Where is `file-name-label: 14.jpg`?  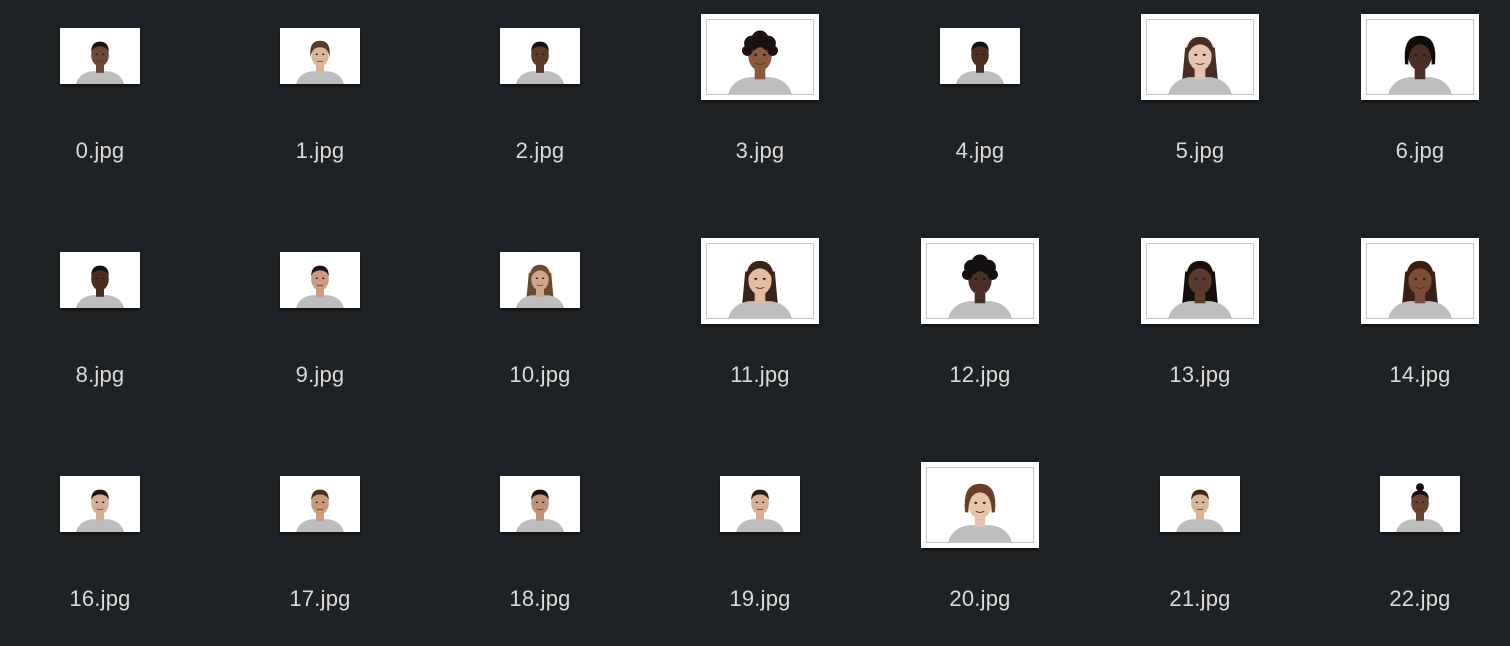
file-name-label: 14.jpg is located at coordinates (1415, 375).